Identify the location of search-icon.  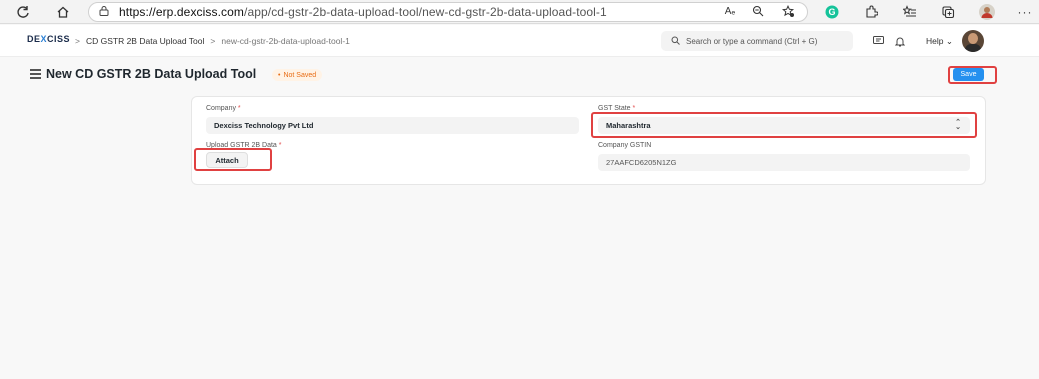
(675, 41).